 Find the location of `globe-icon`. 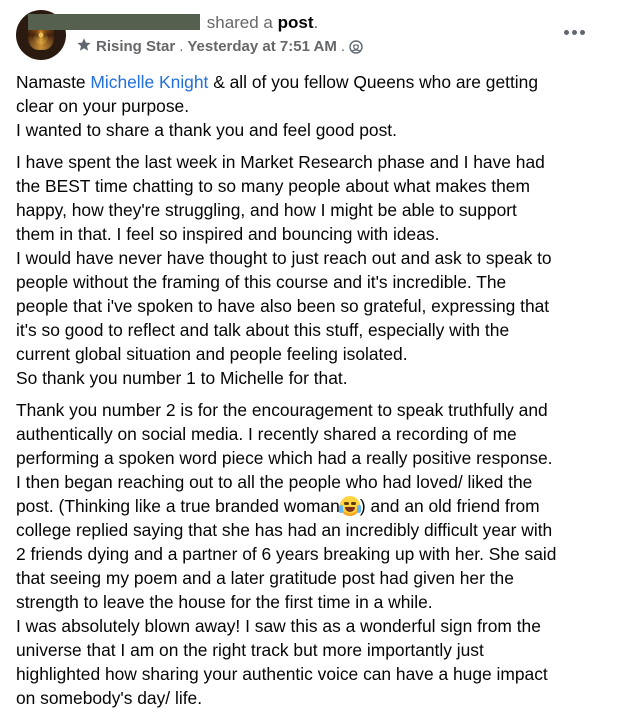

globe-icon is located at coordinates (356, 47).